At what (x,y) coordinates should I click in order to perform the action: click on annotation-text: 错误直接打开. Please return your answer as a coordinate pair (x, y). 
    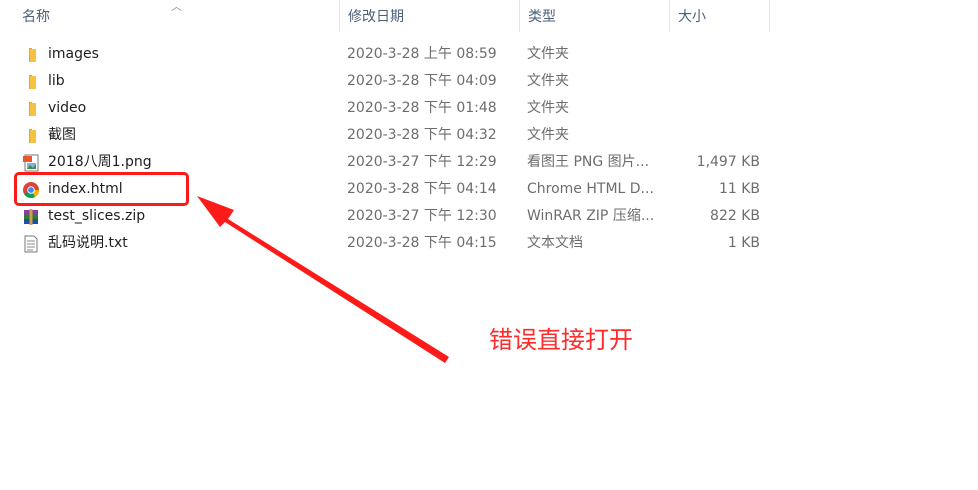
    Looking at the image, I should click on (561, 340).